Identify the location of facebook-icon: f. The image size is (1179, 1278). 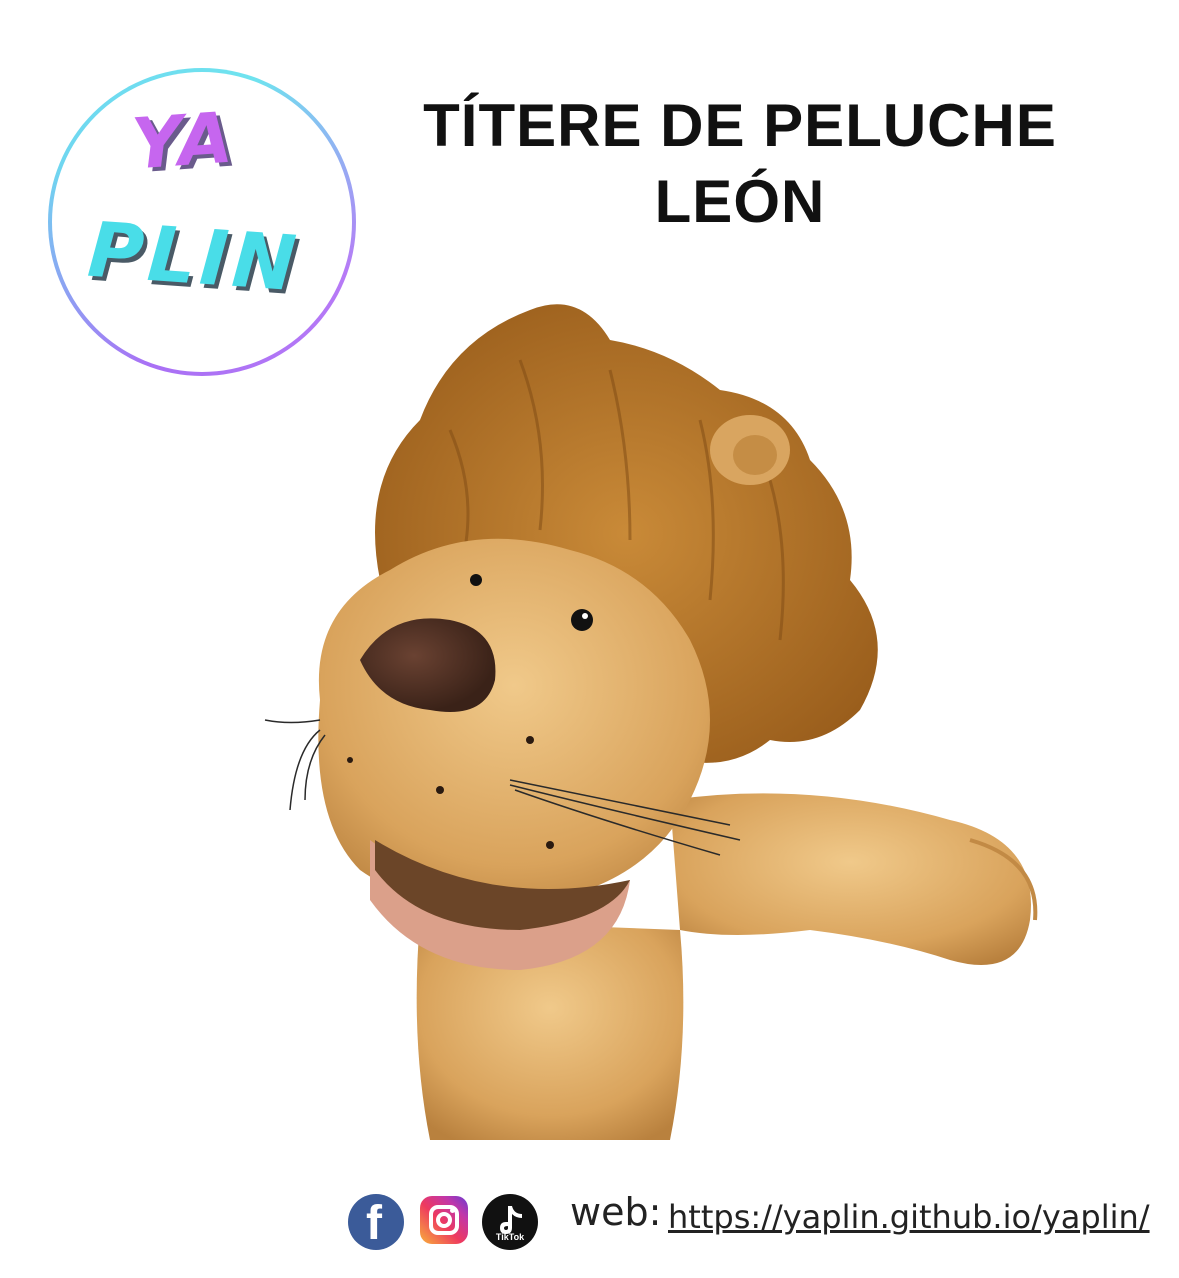
(376, 1222).